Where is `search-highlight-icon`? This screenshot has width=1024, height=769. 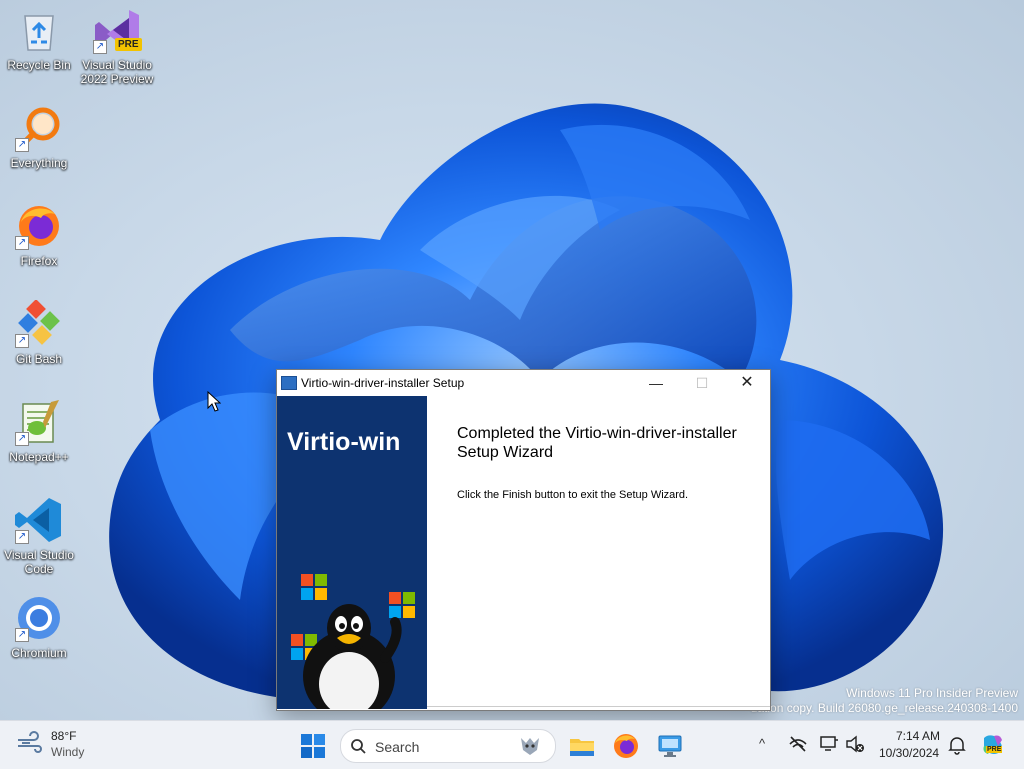
search-highlight-icon is located at coordinates (530, 746).